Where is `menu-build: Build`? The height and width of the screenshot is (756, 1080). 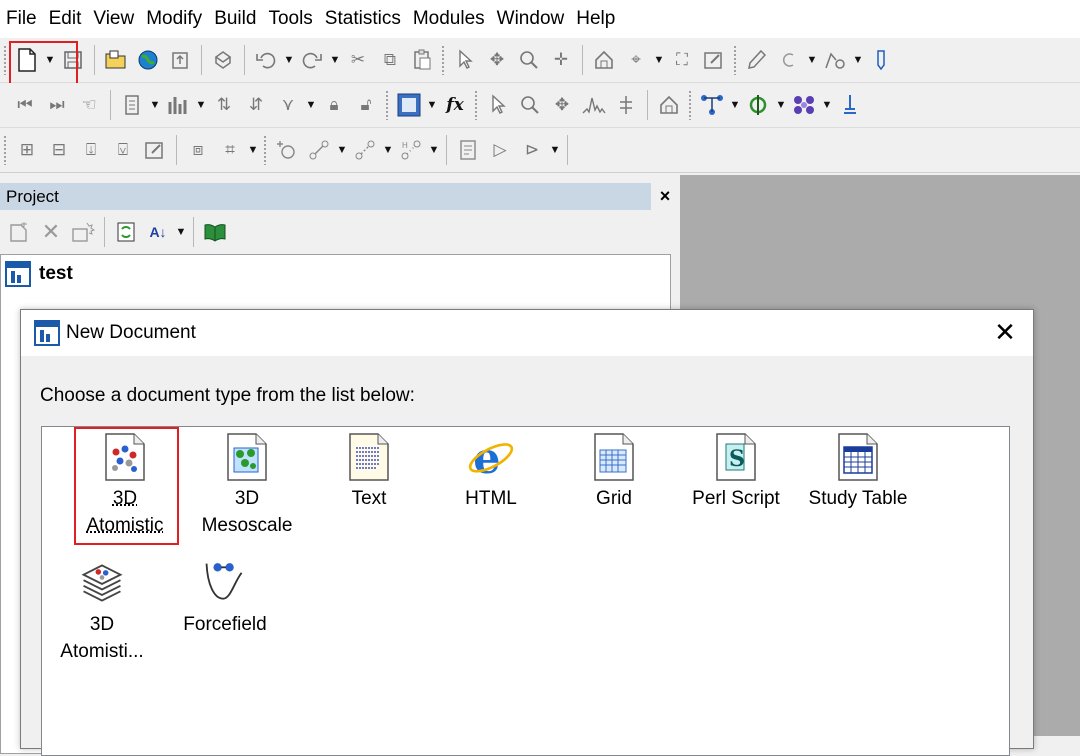
menu-build: Build is located at coordinates (235, 19).